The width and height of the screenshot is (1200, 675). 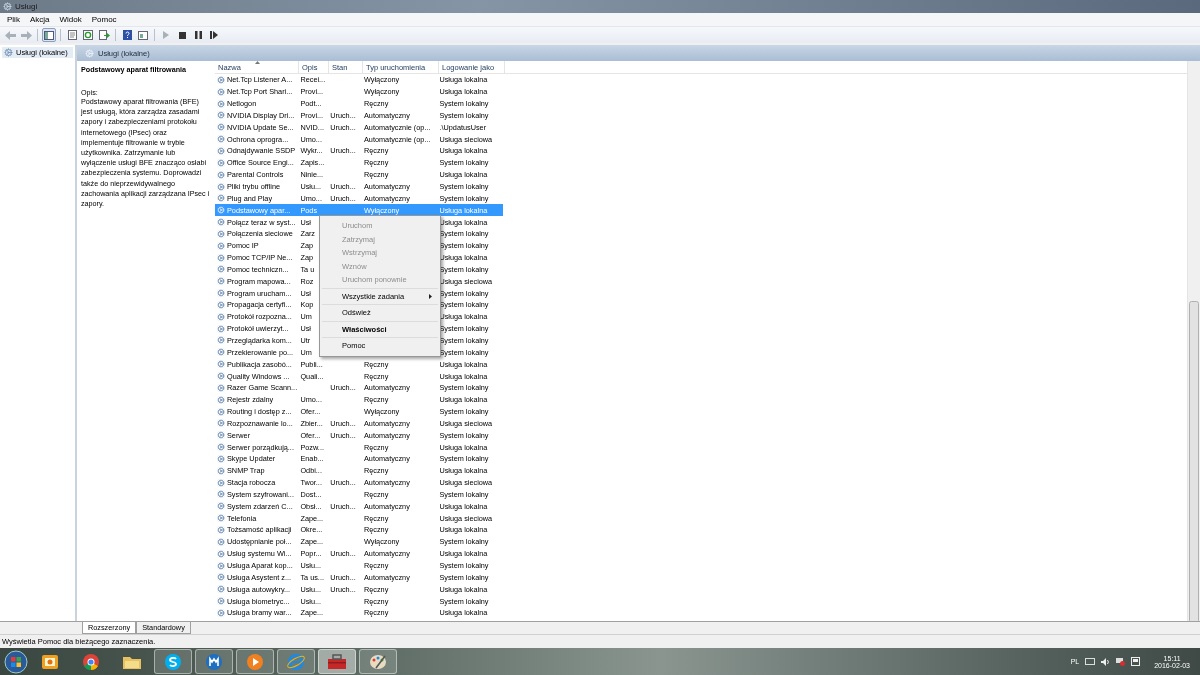 I want to click on submenu-arrow-icon, so click(x=430, y=296).